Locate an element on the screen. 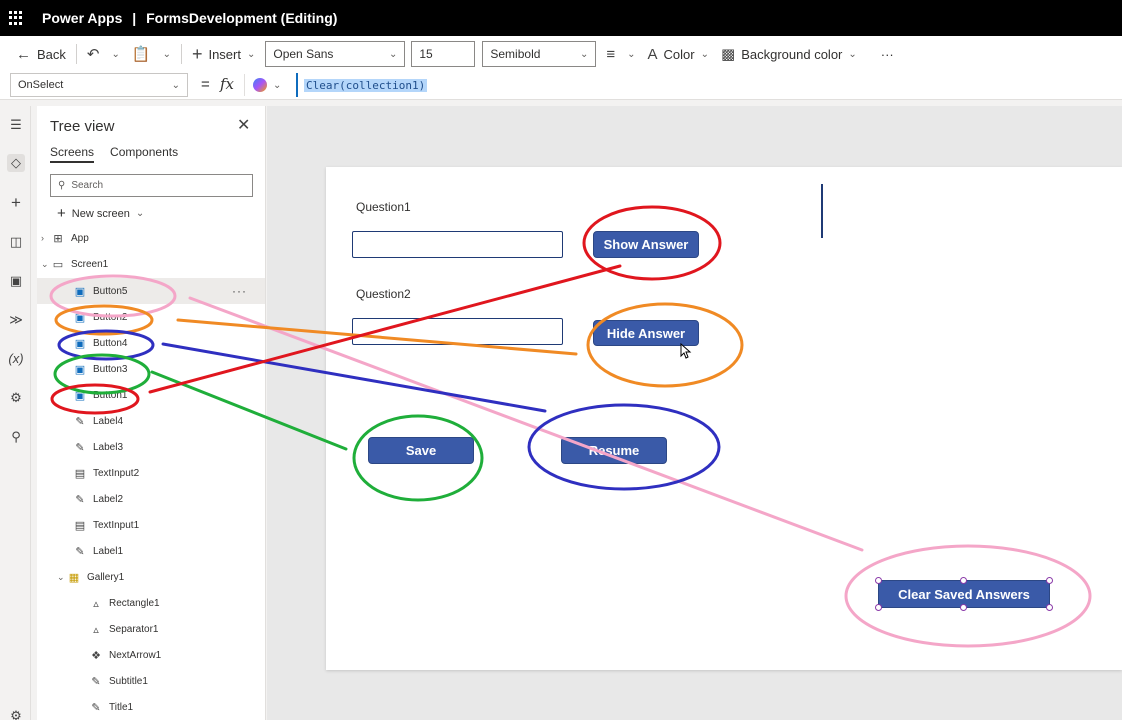 The image size is (1122, 720). tab-components: Components is located at coordinates (144, 154).